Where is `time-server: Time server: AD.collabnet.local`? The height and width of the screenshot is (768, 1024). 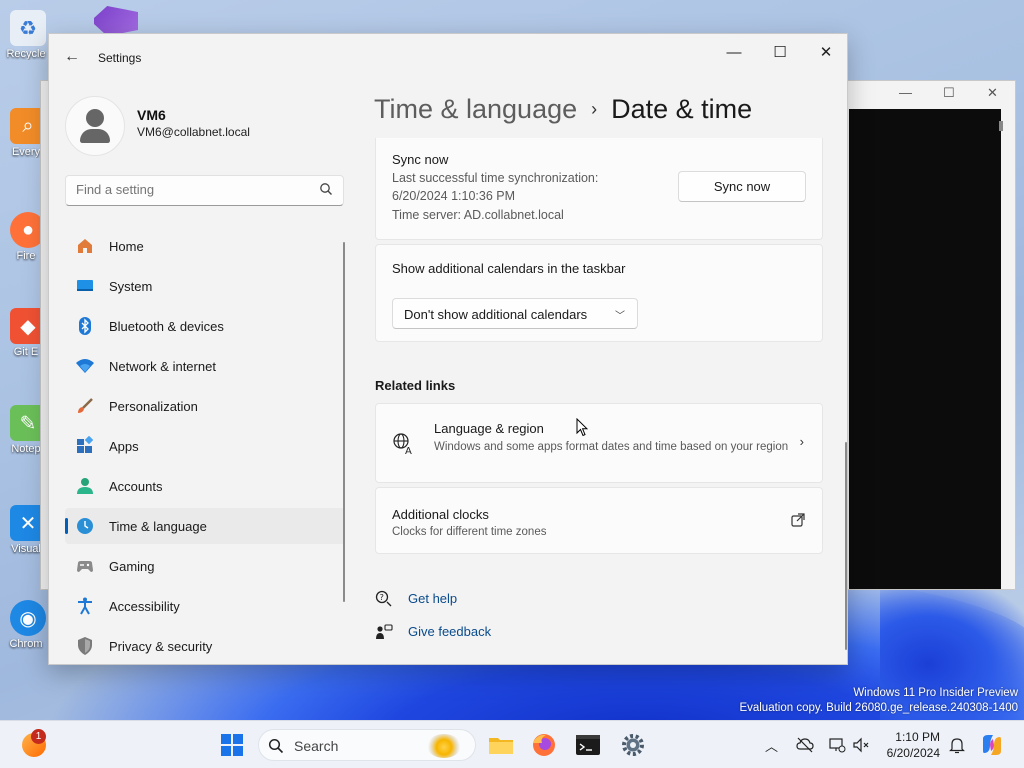 time-server: Time server: AD.collabnet.local is located at coordinates (478, 215).